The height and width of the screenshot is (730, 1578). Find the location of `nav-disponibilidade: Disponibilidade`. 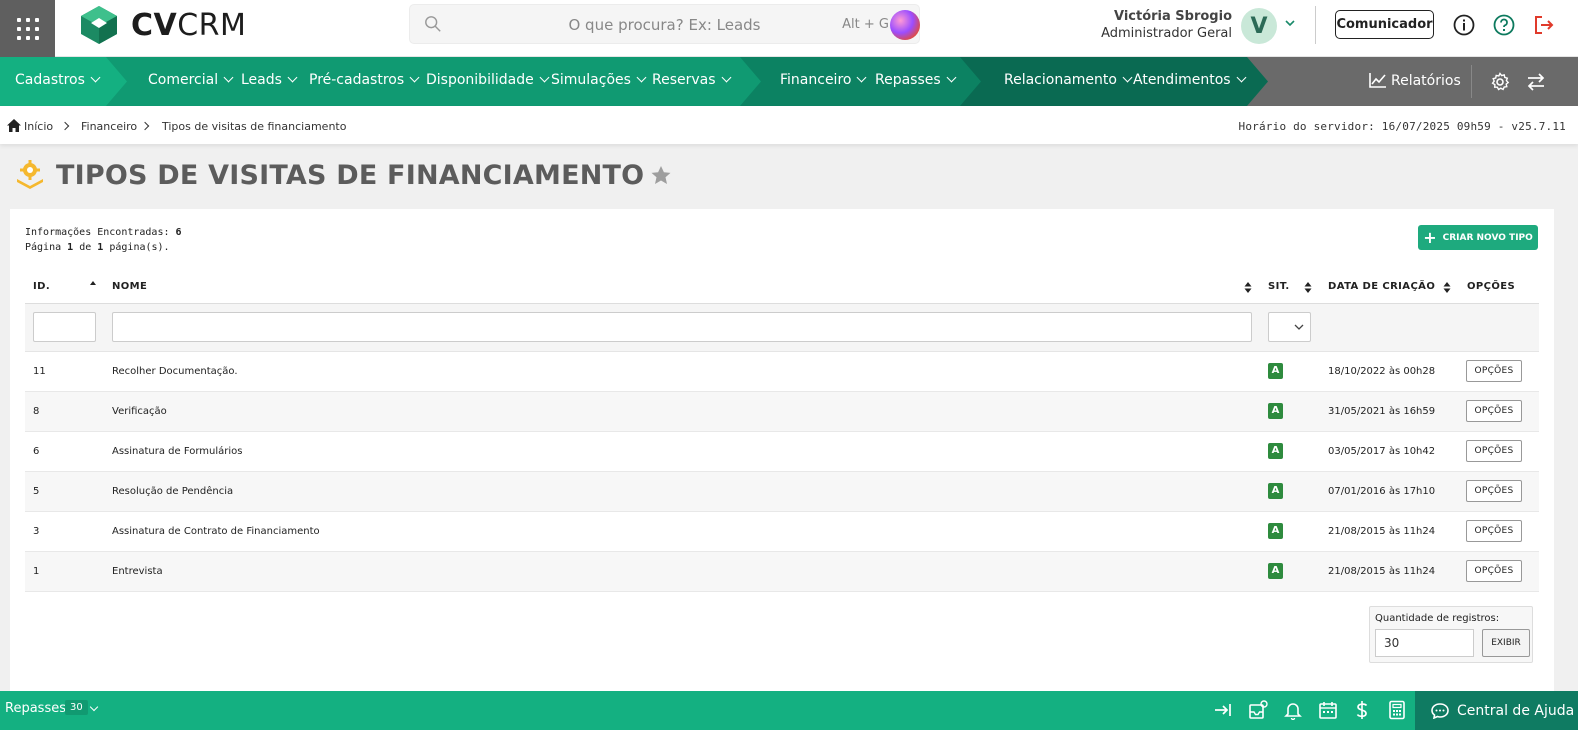

nav-disponibilidade: Disponibilidade is located at coordinates (488, 80).